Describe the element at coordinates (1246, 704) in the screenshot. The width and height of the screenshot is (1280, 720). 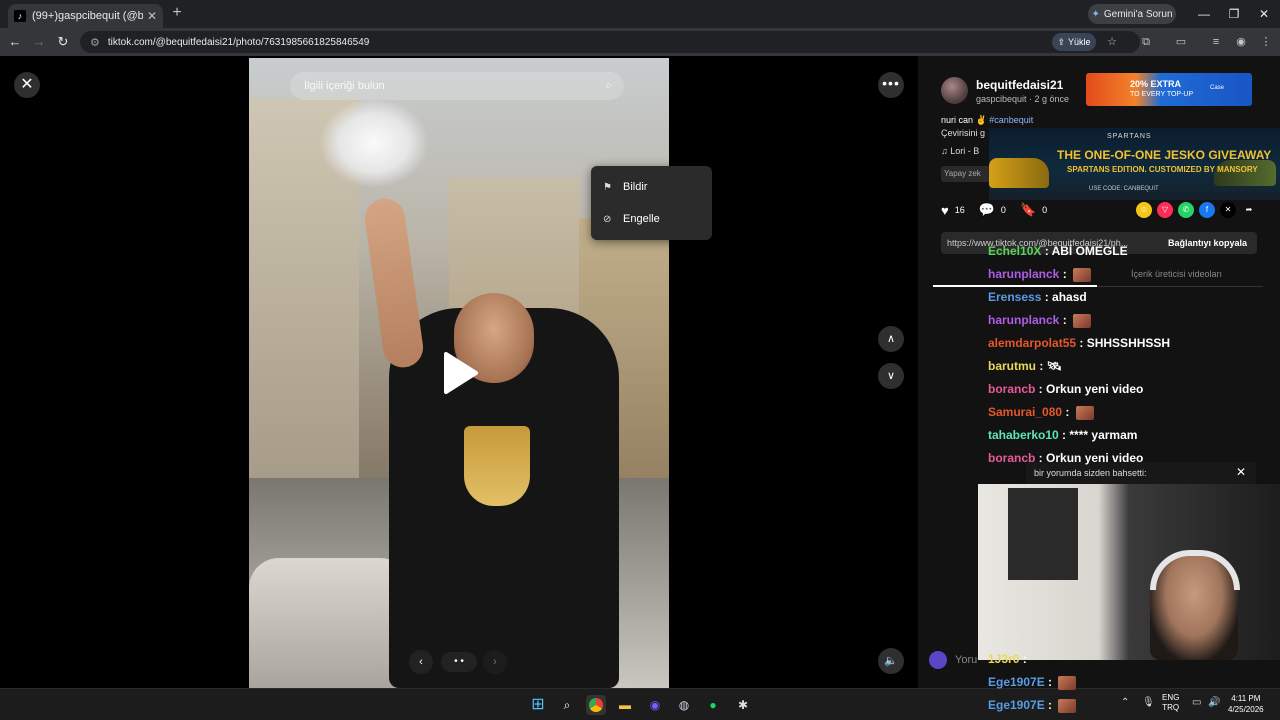
I see `clock: 4:11 PM 4/25/2026` at that location.